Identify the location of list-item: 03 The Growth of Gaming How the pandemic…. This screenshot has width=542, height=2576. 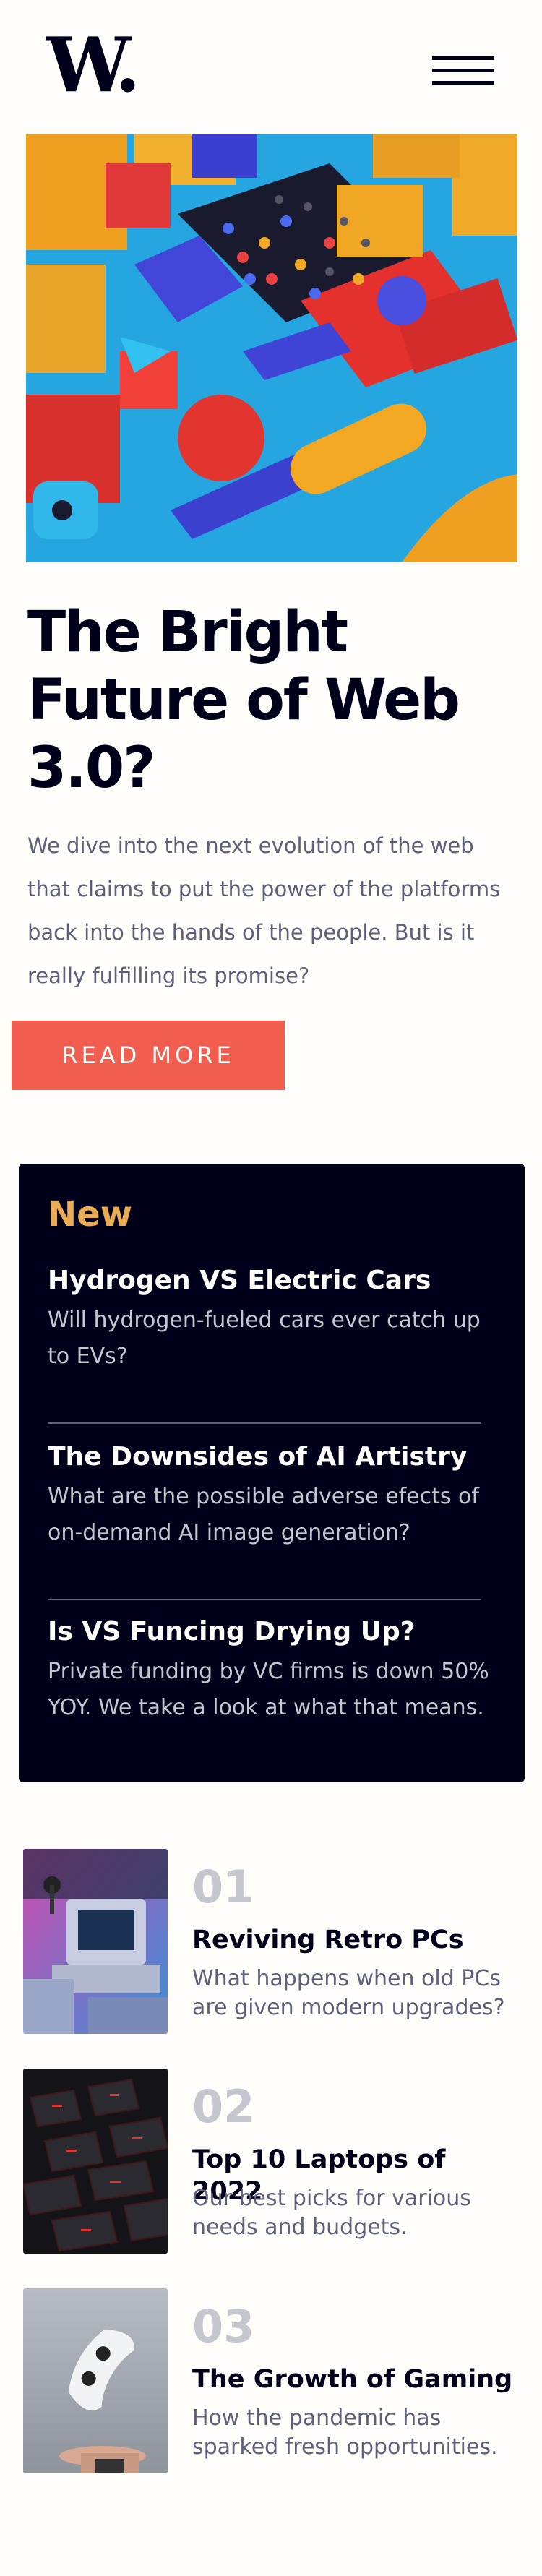
(272, 2381).